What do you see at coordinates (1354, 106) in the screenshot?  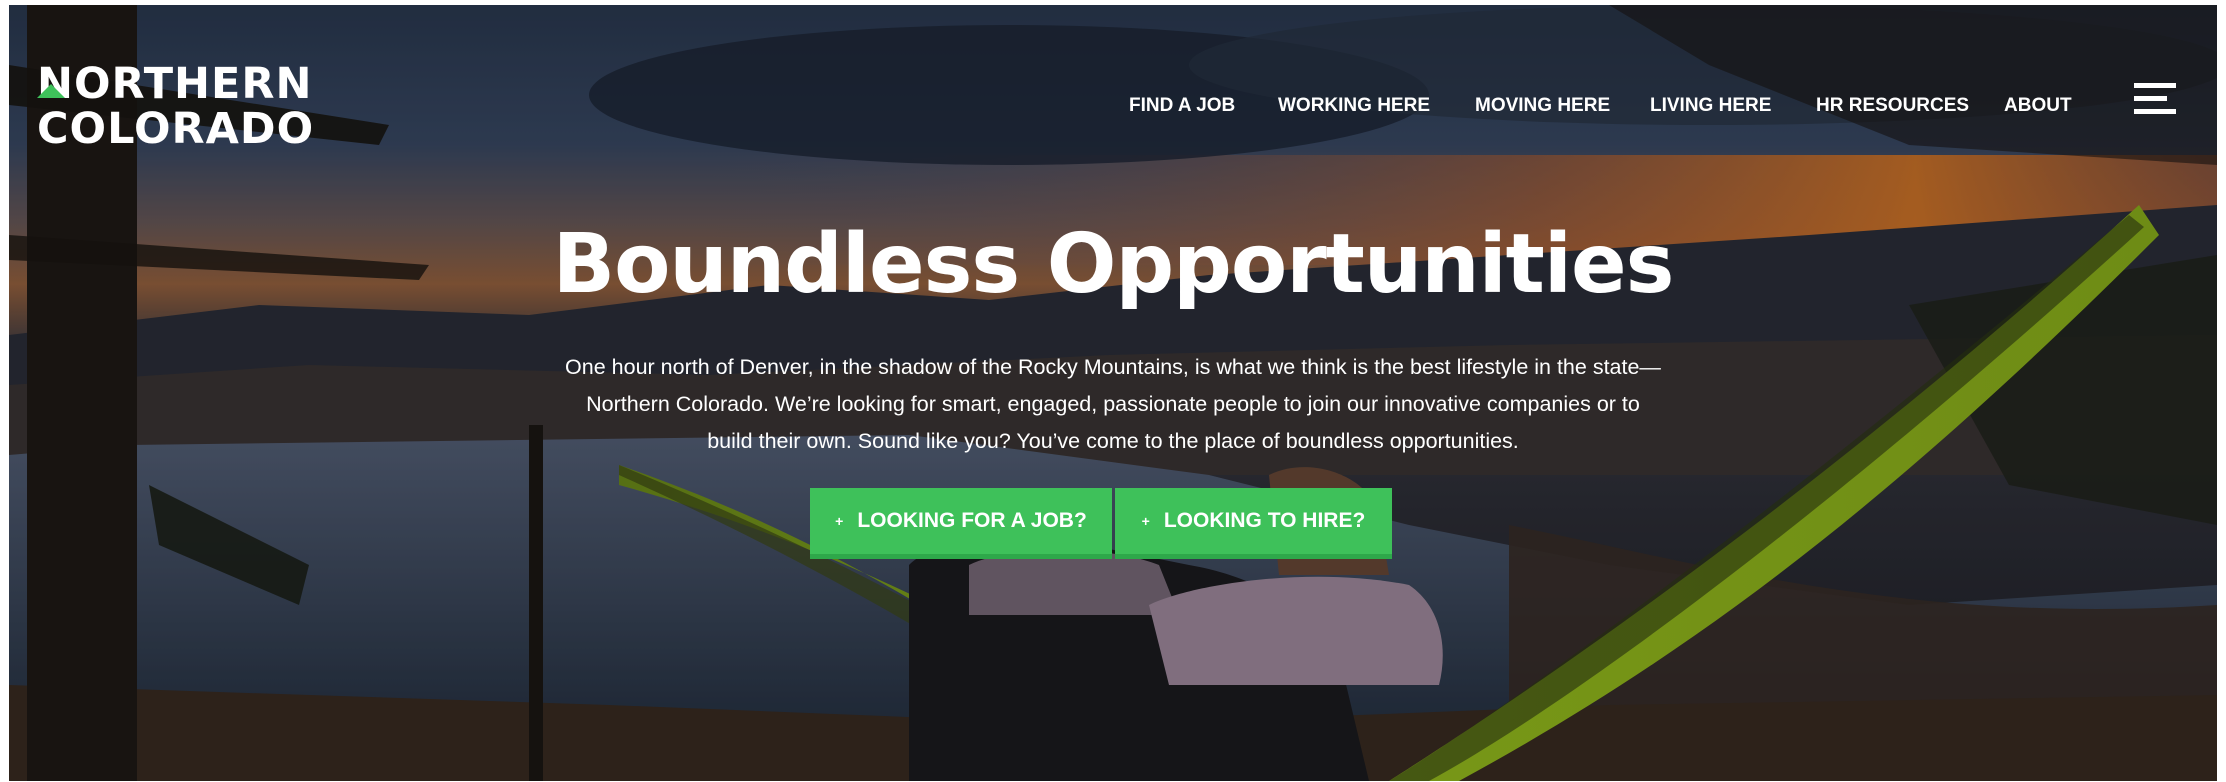 I see `nav-working-here: WORKING HERE` at bounding box center [1354, 106].